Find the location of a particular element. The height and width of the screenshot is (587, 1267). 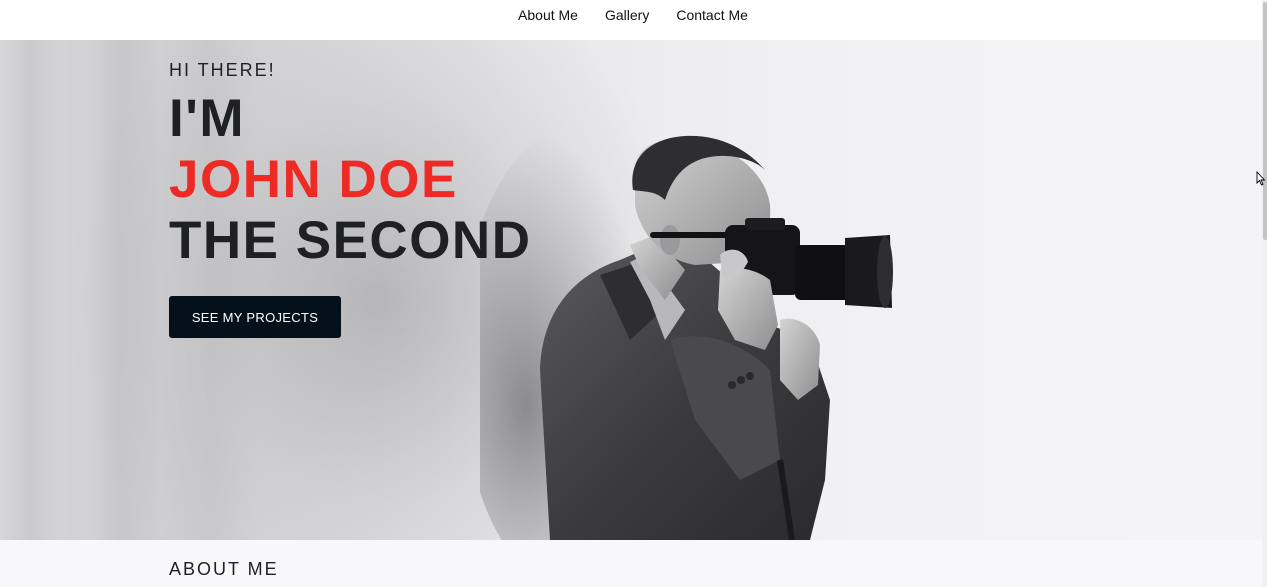

nav-link-contact-me: Contact Me is located at coordinates (712, 15).